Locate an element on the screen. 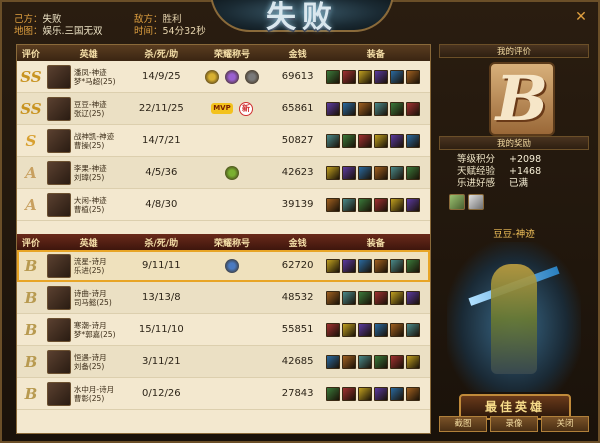  mvp-badge: MVP is located at coordinates (221, 108).